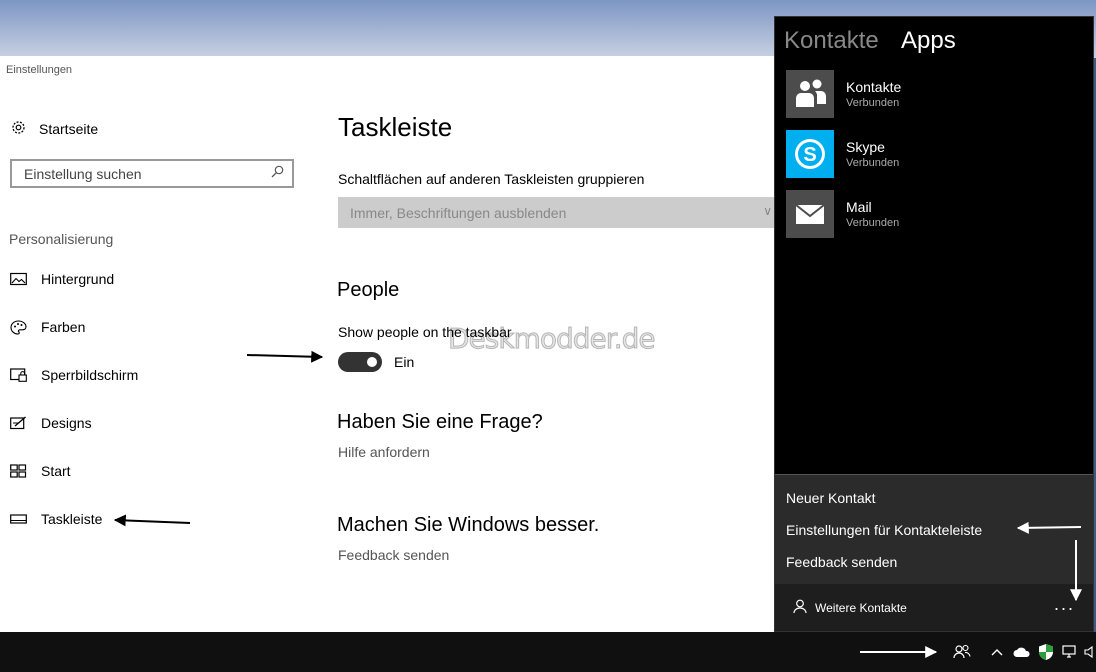 The width and height of the screenshot is (1096, 672). What do you see at coordinates (61, 239) in the screenshot?
I see `section-label: Personalisierung` at bounding box center [61, 239].